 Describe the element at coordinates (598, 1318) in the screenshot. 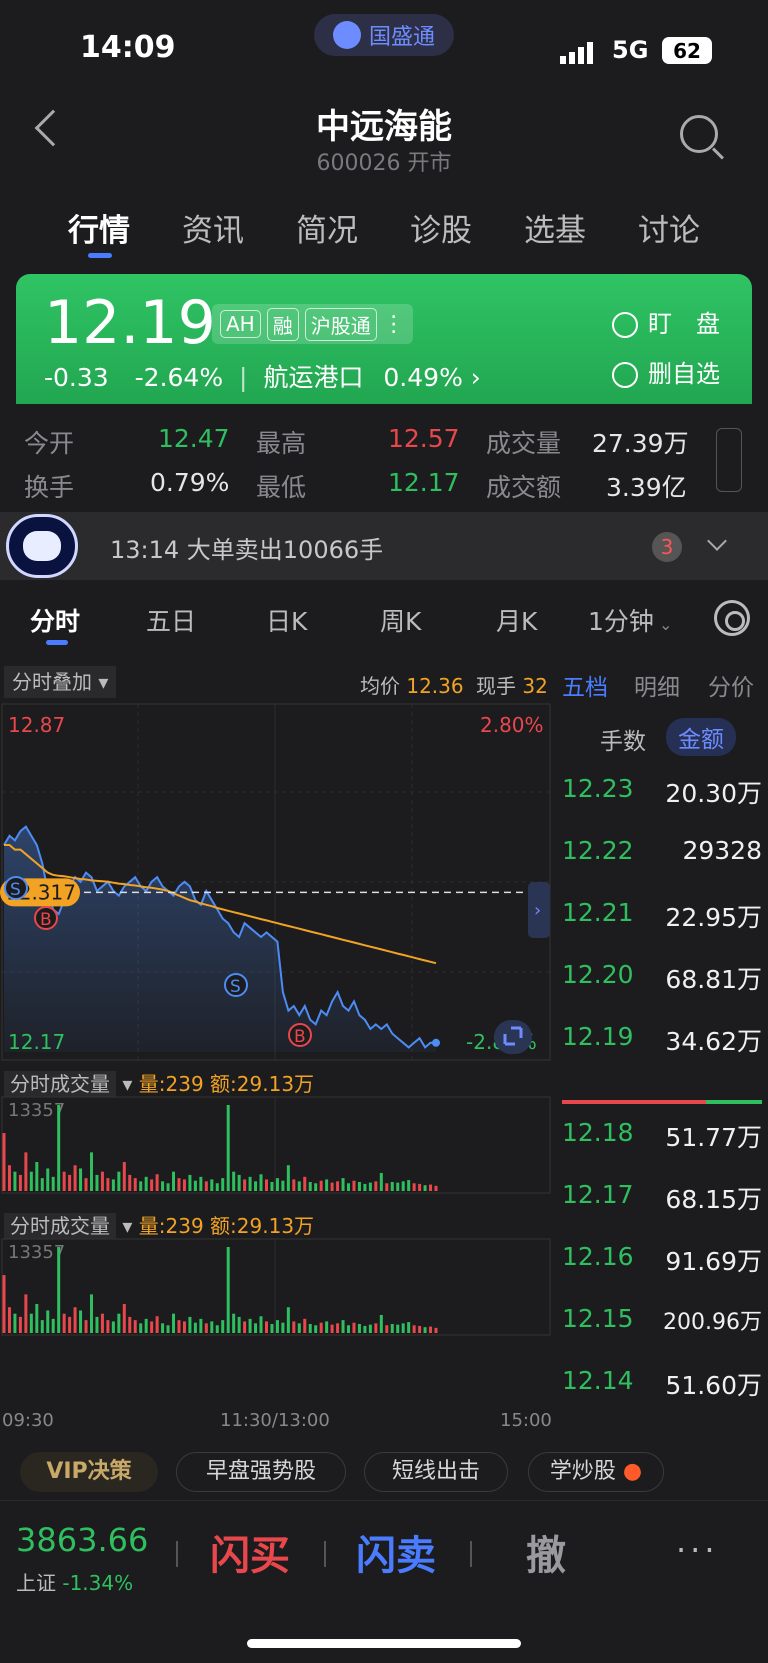

I see `bid-price: 12.15` at that location.